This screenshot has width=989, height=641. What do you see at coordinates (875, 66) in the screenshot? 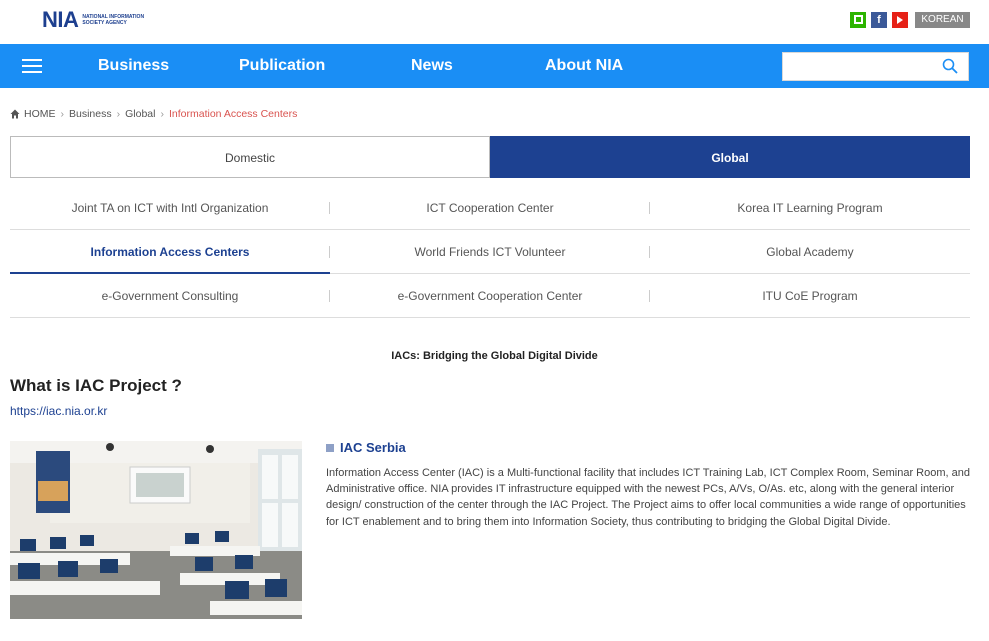
I see `search-input` at bounding box center [875, 66].